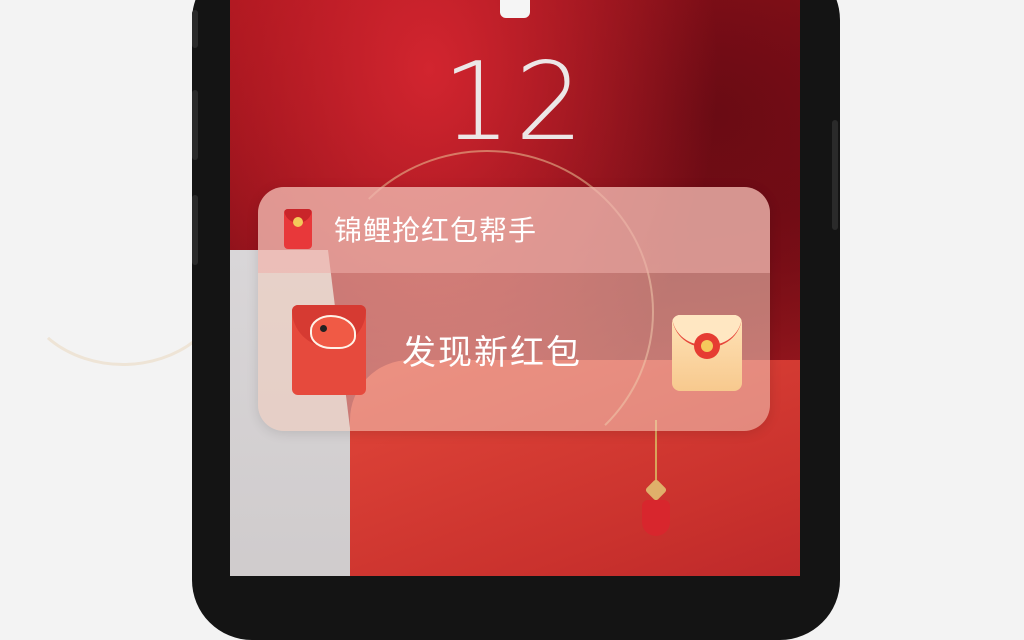 This screenshot has height=640, width=1024. Describe the element at coordinates (436, 230) in the screenshot. I see `notification-app-name: 锦鲤抢红包帮手` at that location.